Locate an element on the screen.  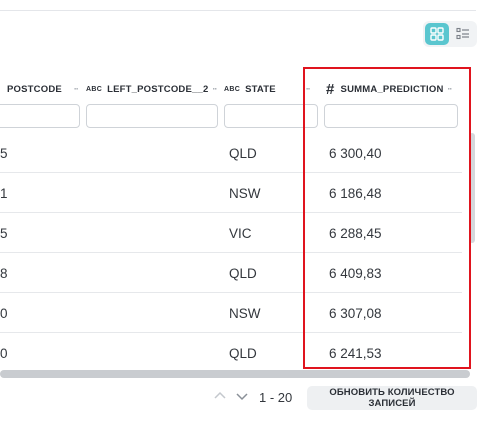
cell-summa-prediction: 6 300,40 is located at coordinates (355, 153).